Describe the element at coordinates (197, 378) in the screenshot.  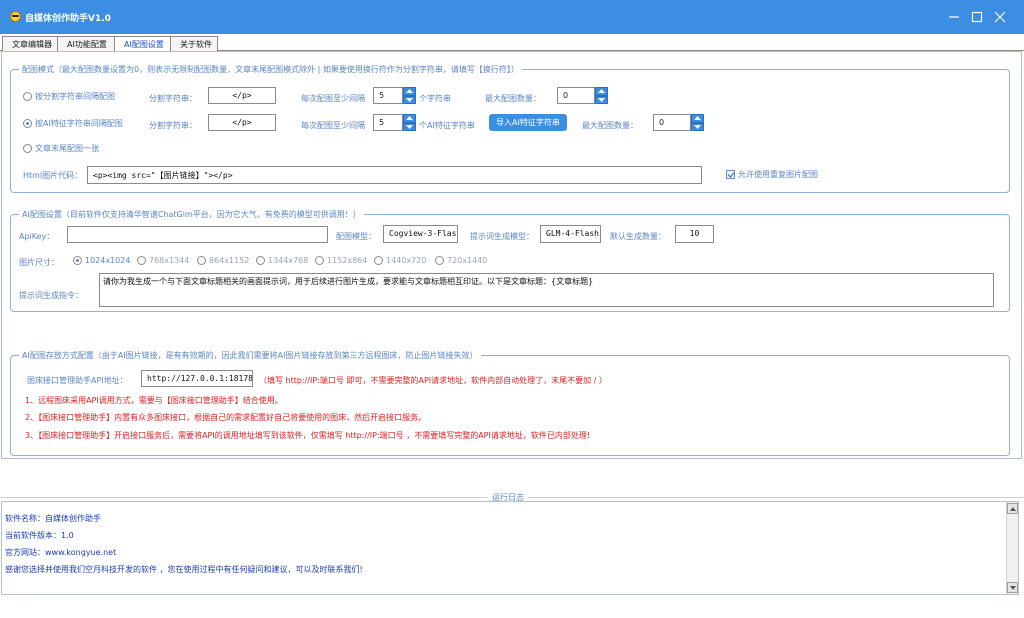
I see `api-address-input: http://127.0.0.1:18178` at that location.